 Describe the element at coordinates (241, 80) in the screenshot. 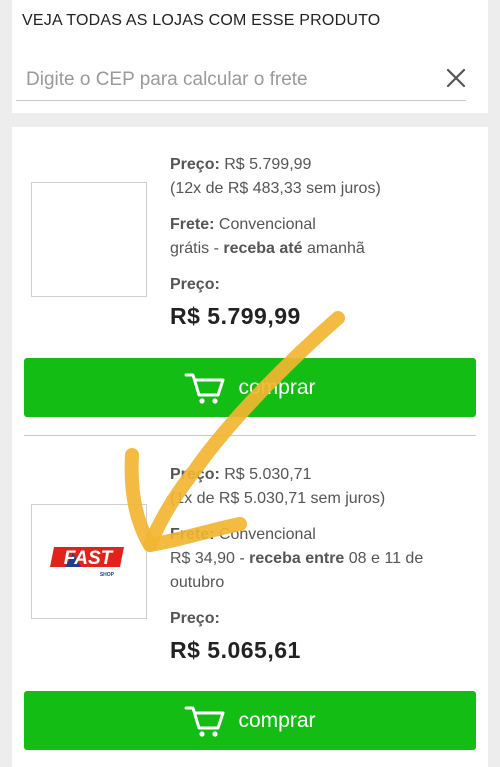

I see `cep-input` at that location.